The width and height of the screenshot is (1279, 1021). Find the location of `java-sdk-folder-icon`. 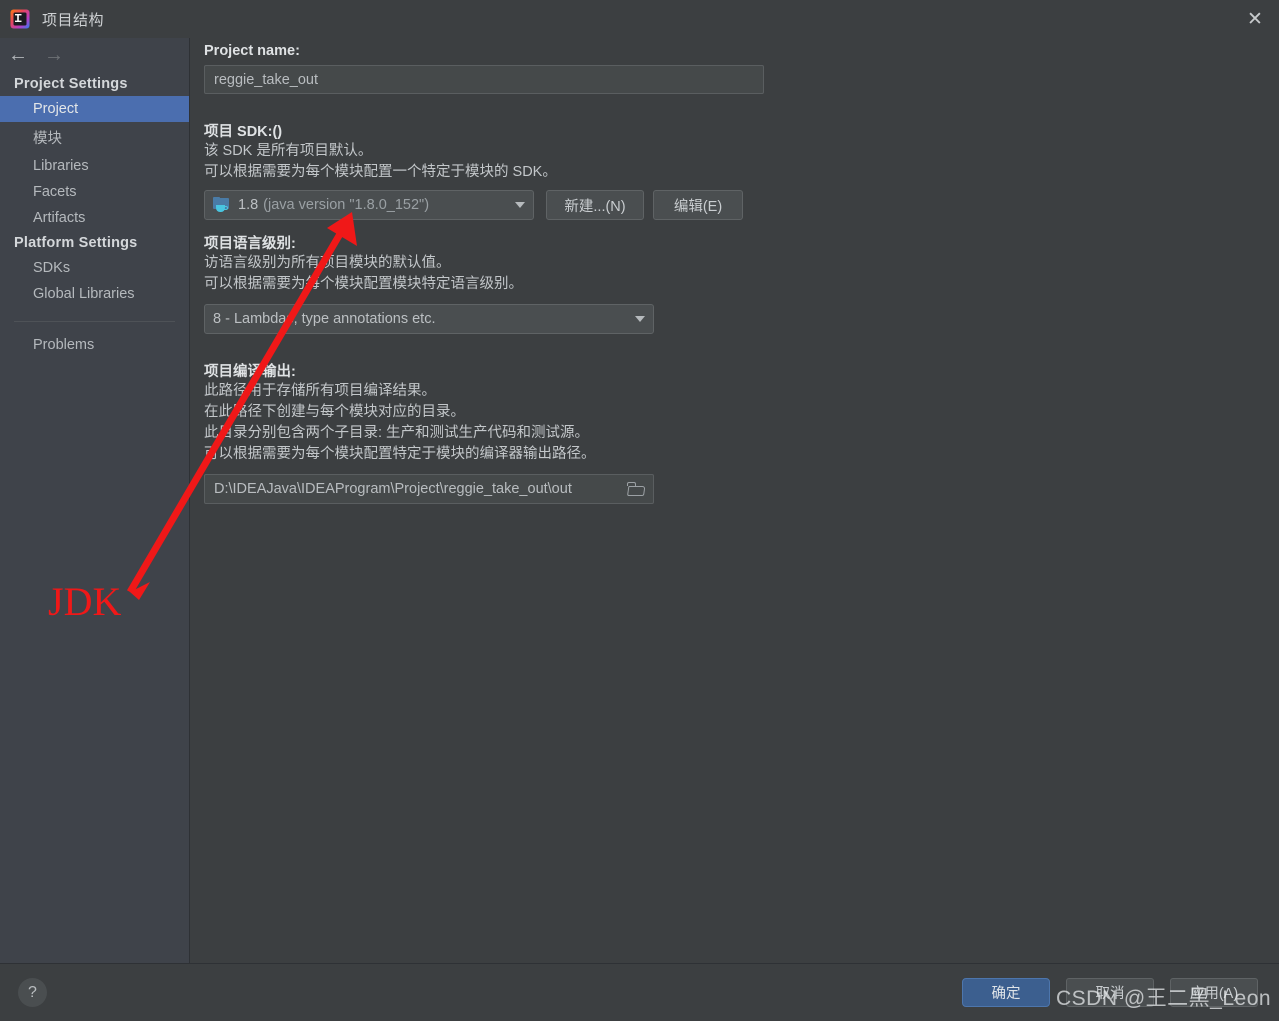

java-sdk-folder-icon is located at coordinates (222, 205).